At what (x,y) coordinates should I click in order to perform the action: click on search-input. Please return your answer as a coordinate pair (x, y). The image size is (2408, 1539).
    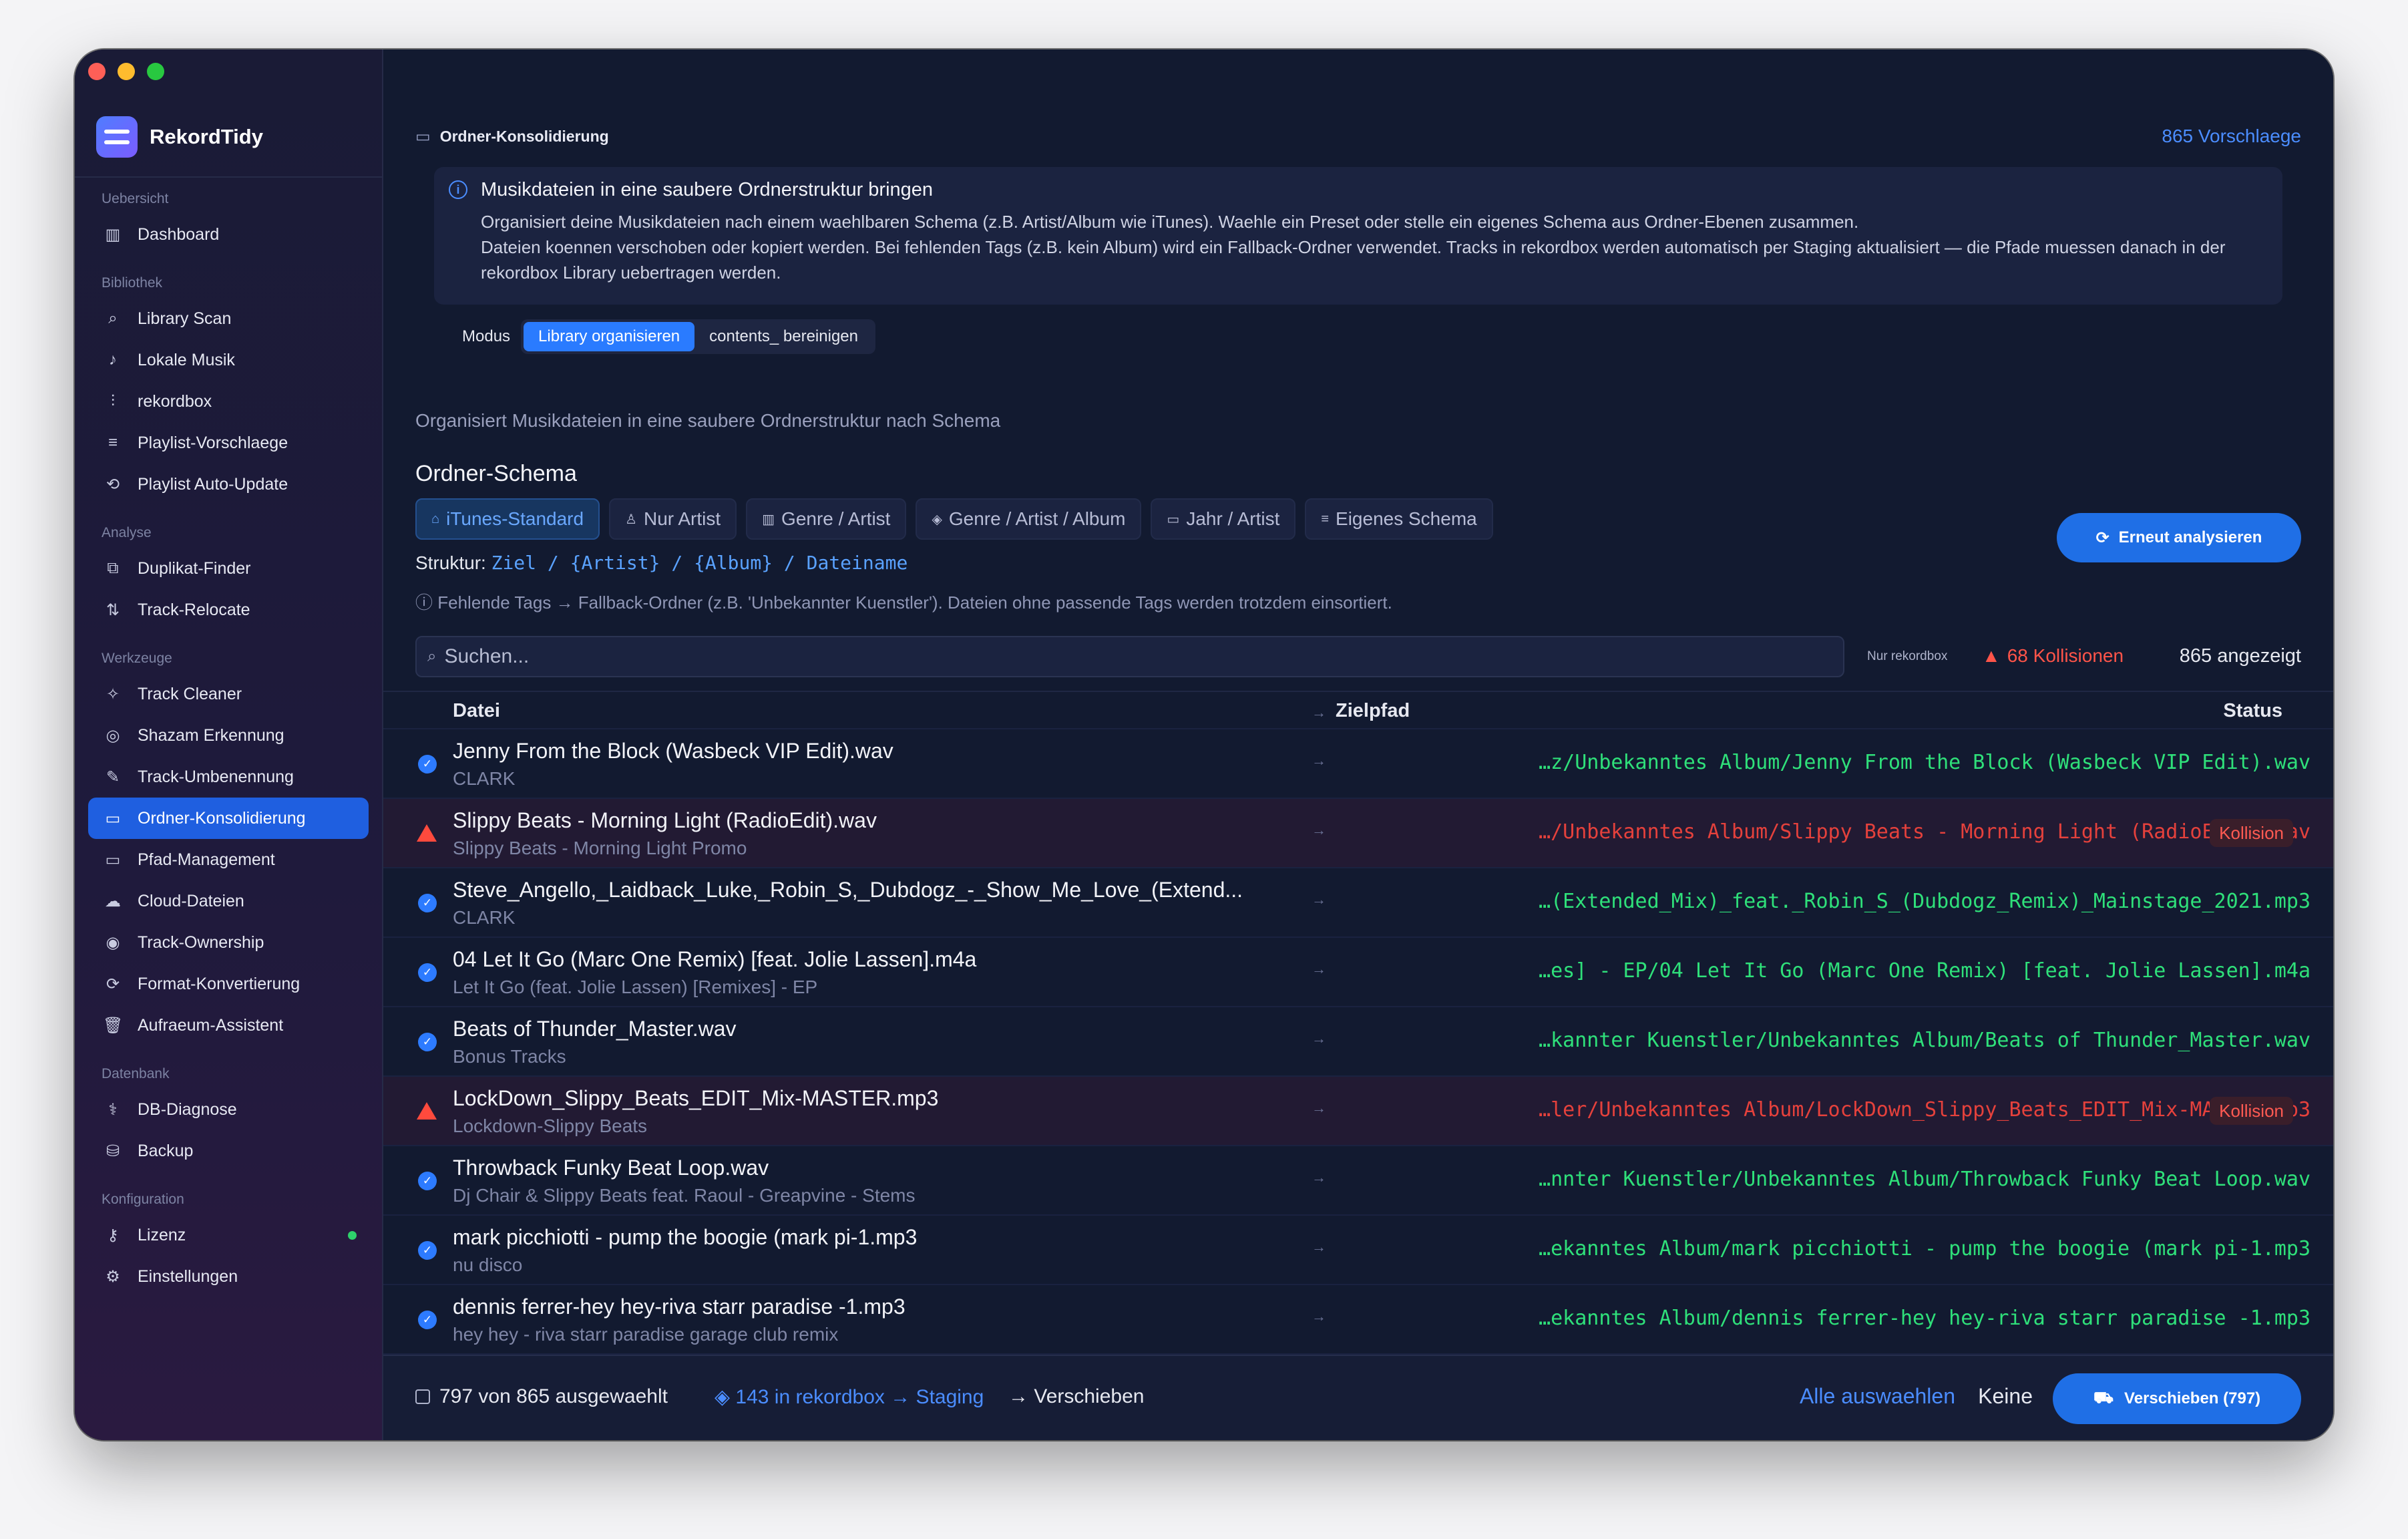
    Looking at the image, I should click on (1143, 656).